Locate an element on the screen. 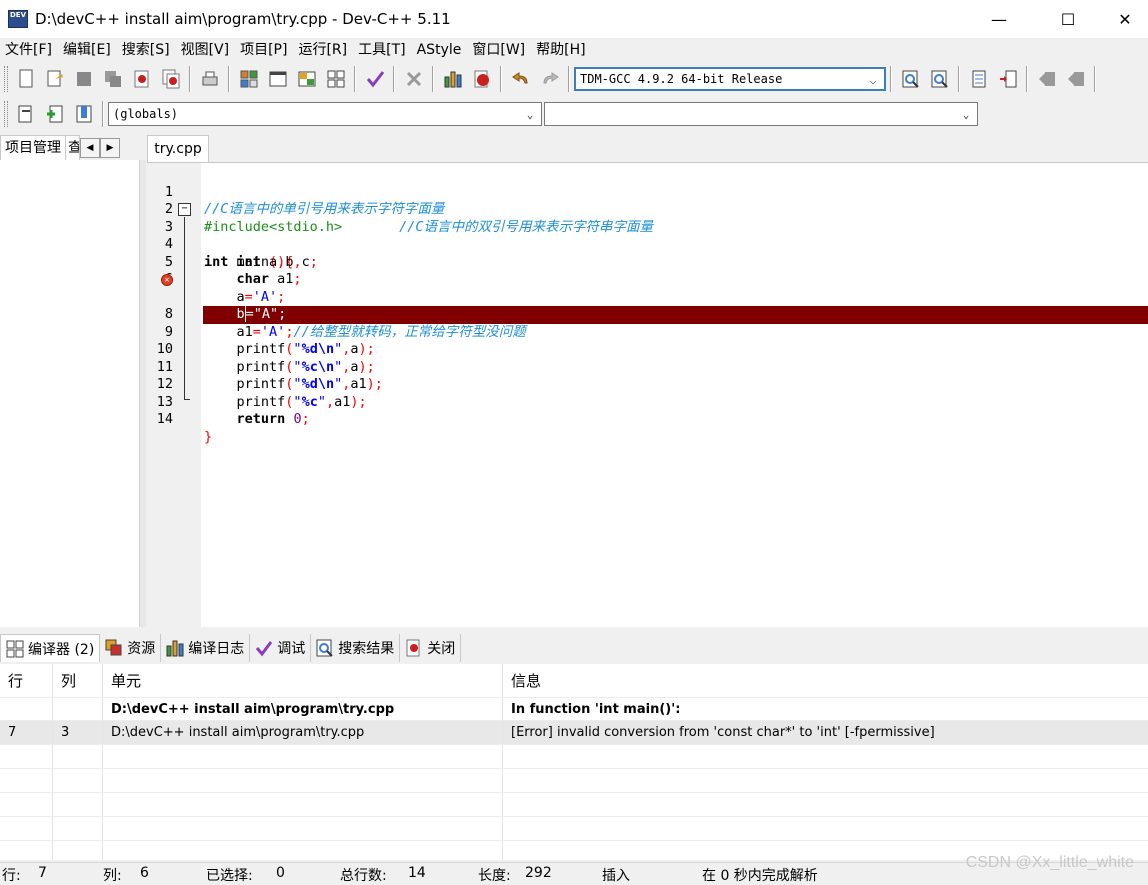  code-line: 3 − int main(){ is located at coordinates (647, 235).